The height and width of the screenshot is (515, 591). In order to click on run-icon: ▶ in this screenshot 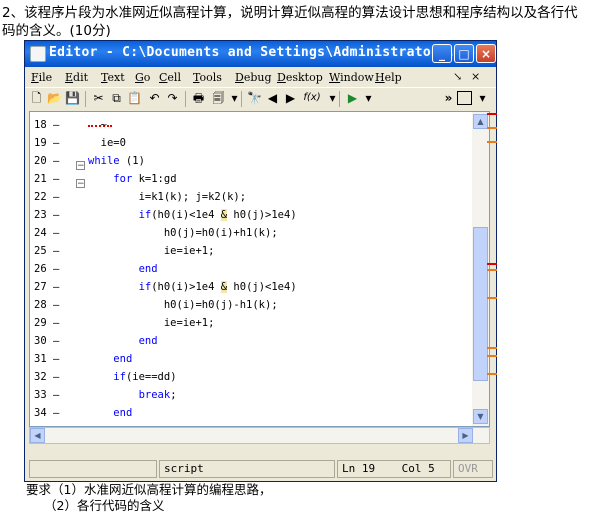, I will do `click(352, 98)`.